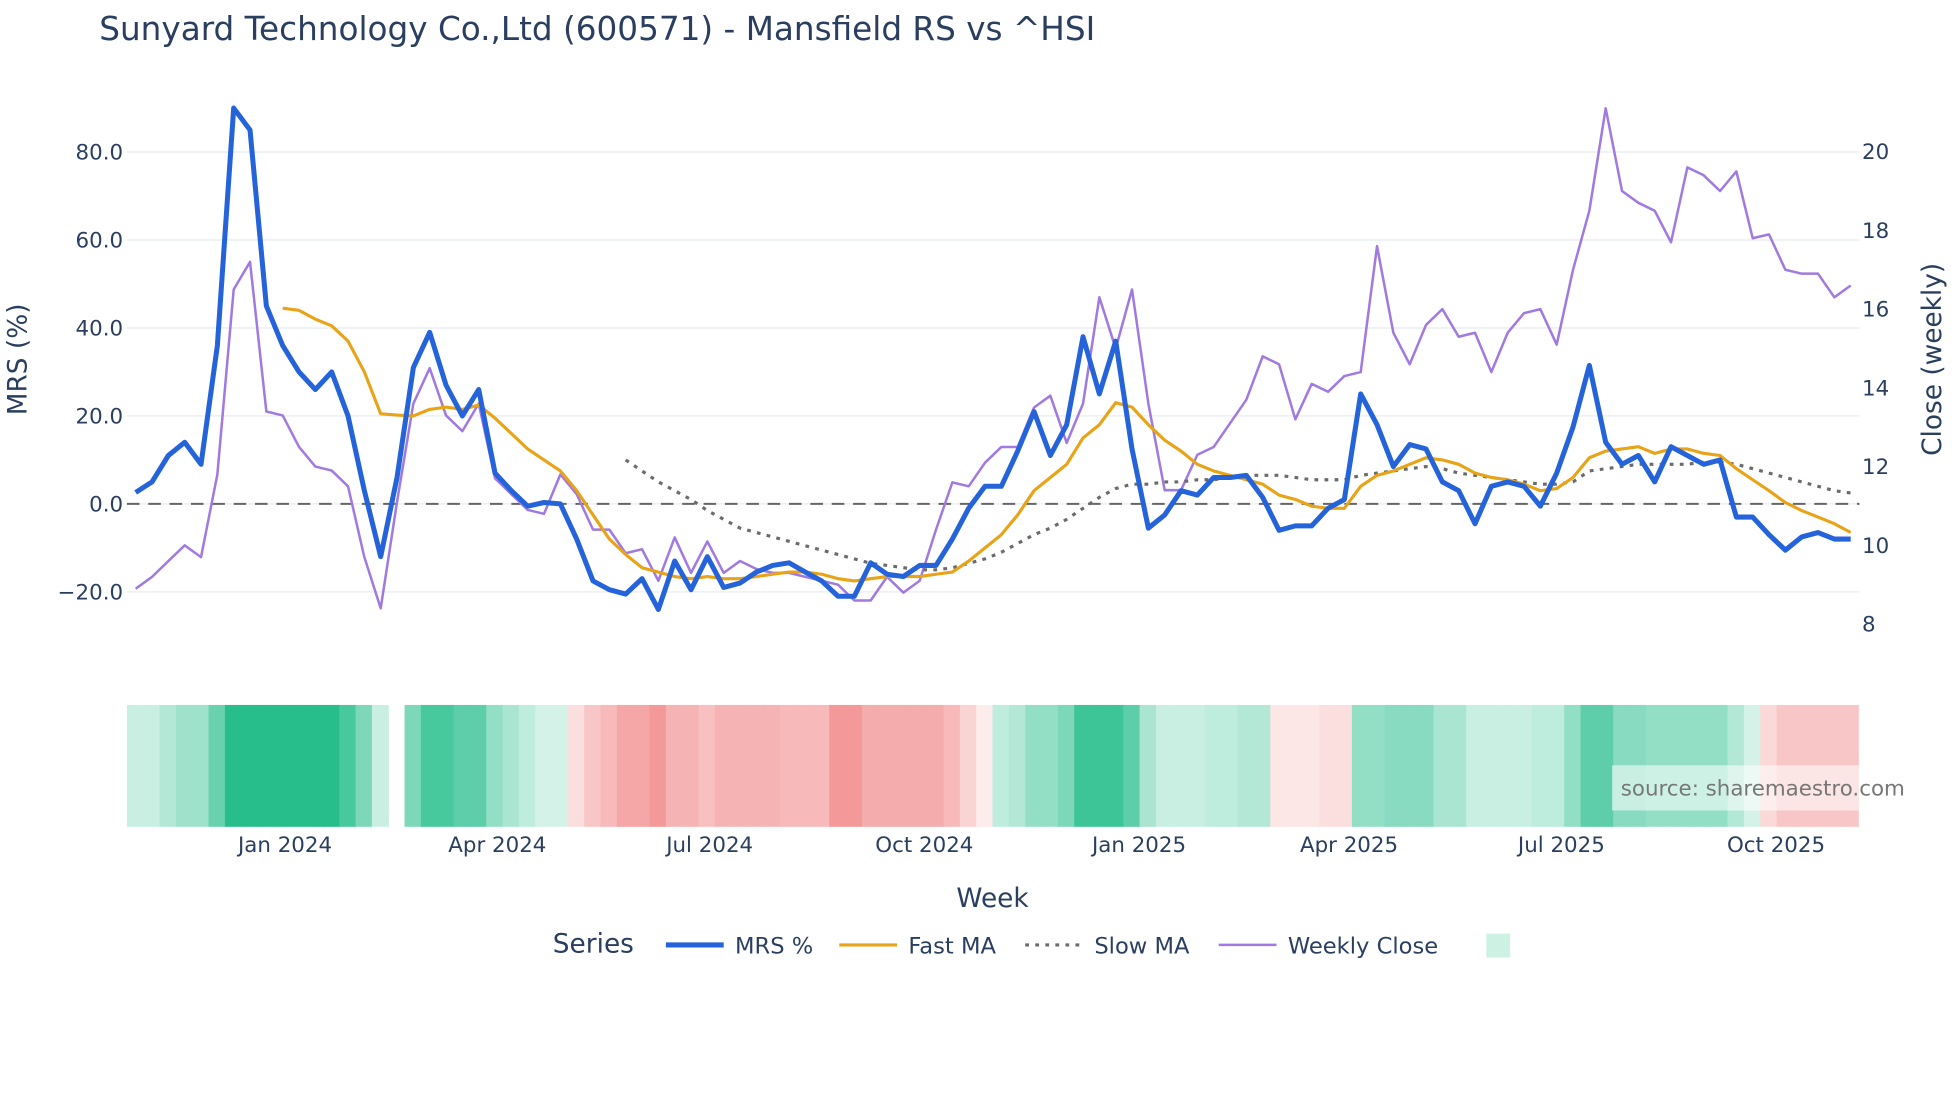 This screenshot has width=1960, height=1102. Describe the element at coordinates (992, 899) in the screenshot. I see `x-axis-title: Week` at that location.